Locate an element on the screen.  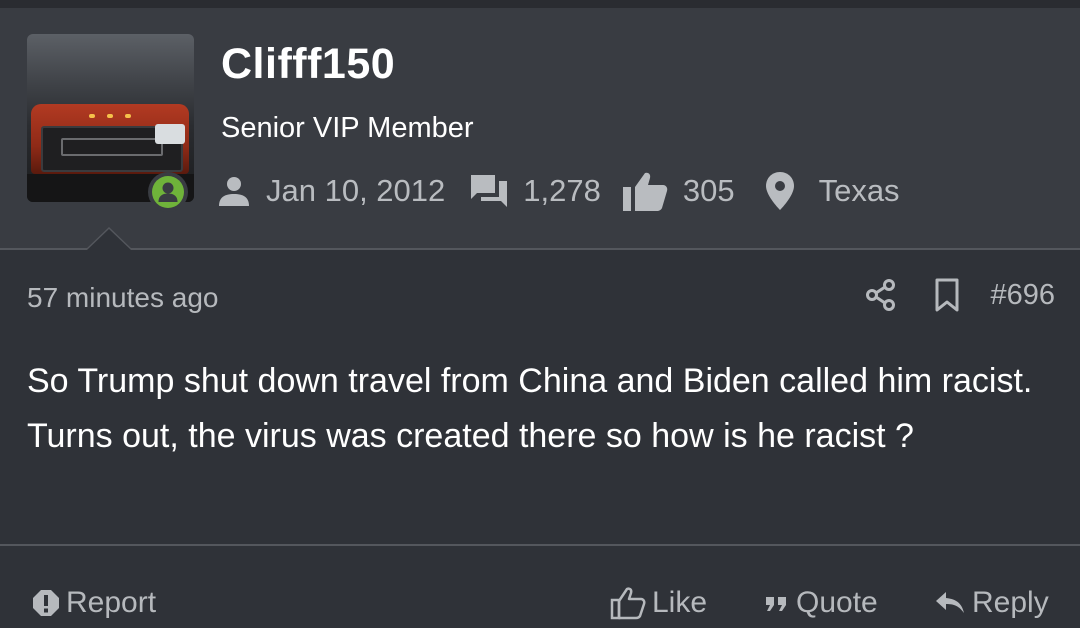
post-tools: #696 is located at coordinates (960, 295).